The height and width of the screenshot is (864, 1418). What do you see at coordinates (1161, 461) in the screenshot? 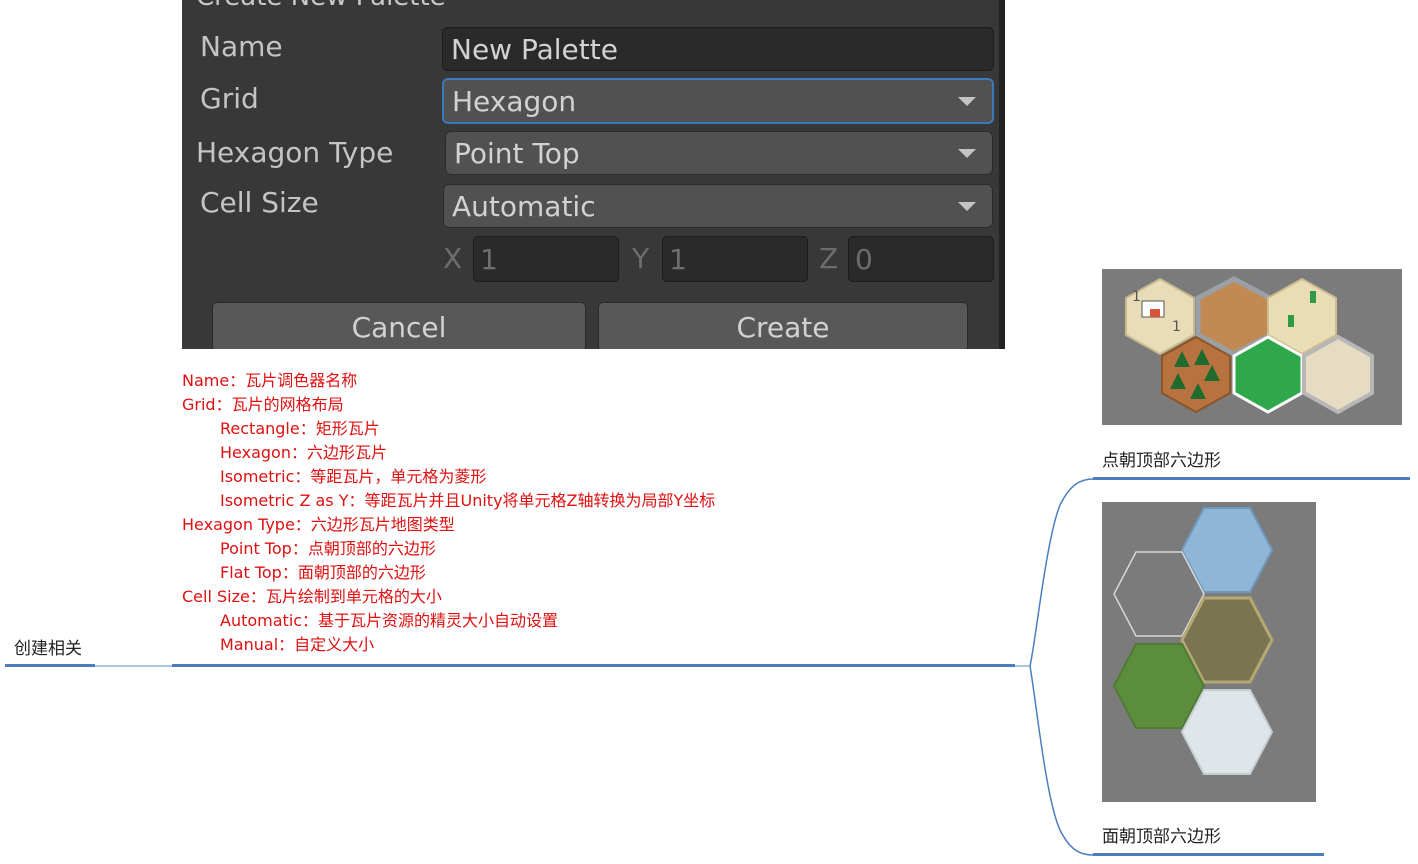
I see `point-top-caption: 点朝顶部六边形` at bounding box center [1161, 461].